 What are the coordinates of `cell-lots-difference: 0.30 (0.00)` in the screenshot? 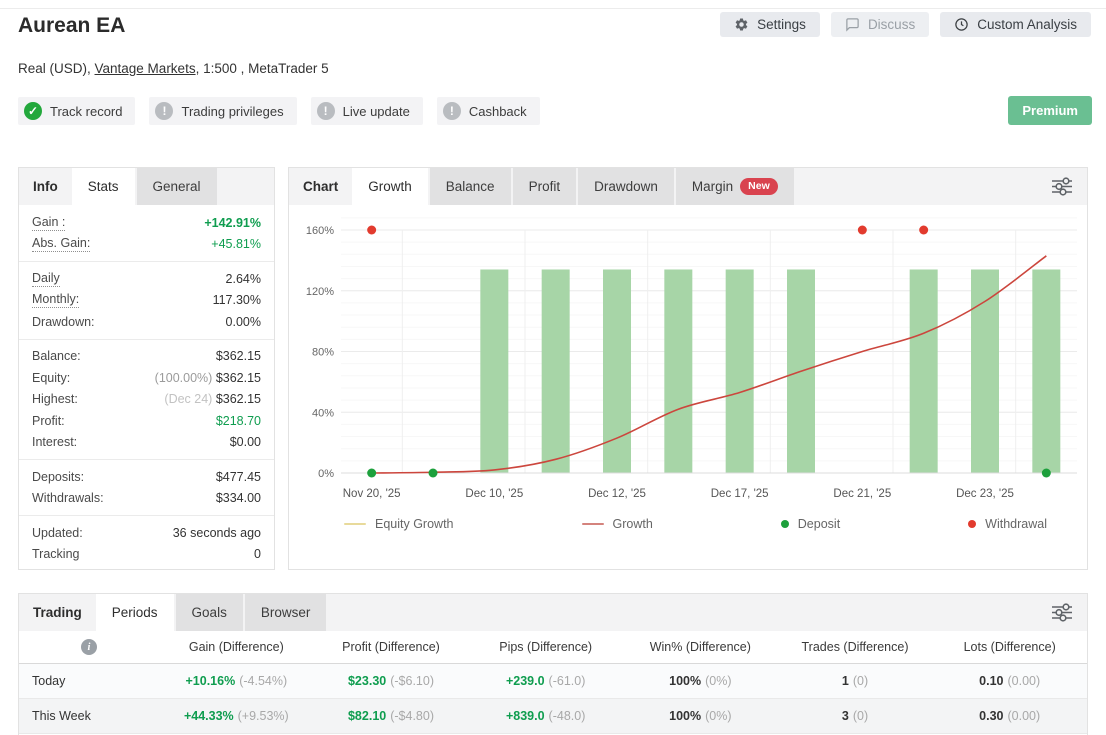 It's located at (1009, 716).